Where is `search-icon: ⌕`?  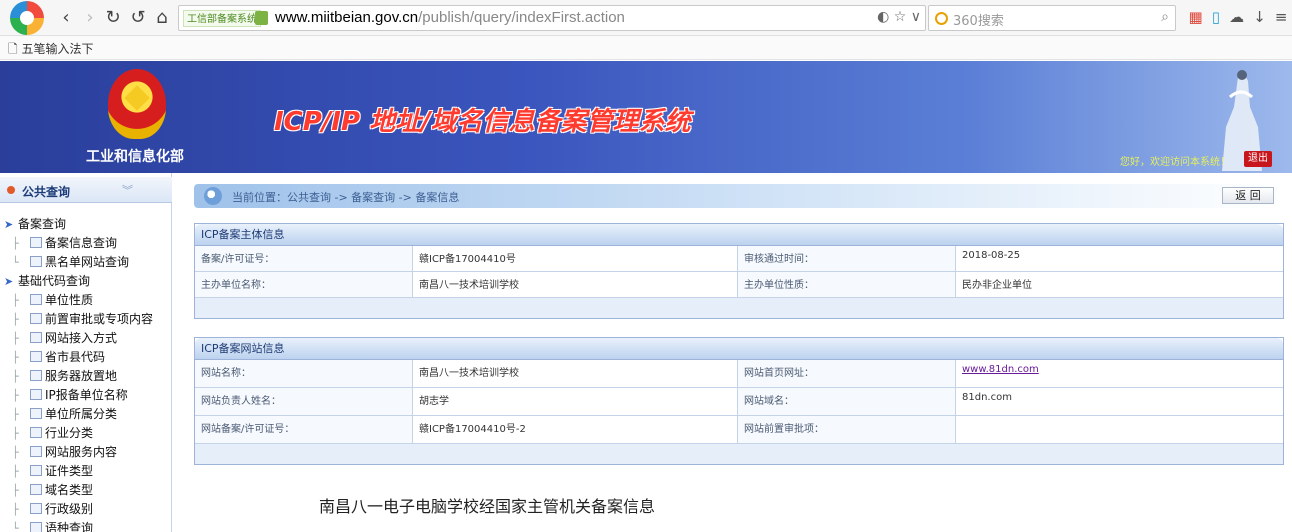 search-icon: ⌕ is located at coordinates (1165, 17).